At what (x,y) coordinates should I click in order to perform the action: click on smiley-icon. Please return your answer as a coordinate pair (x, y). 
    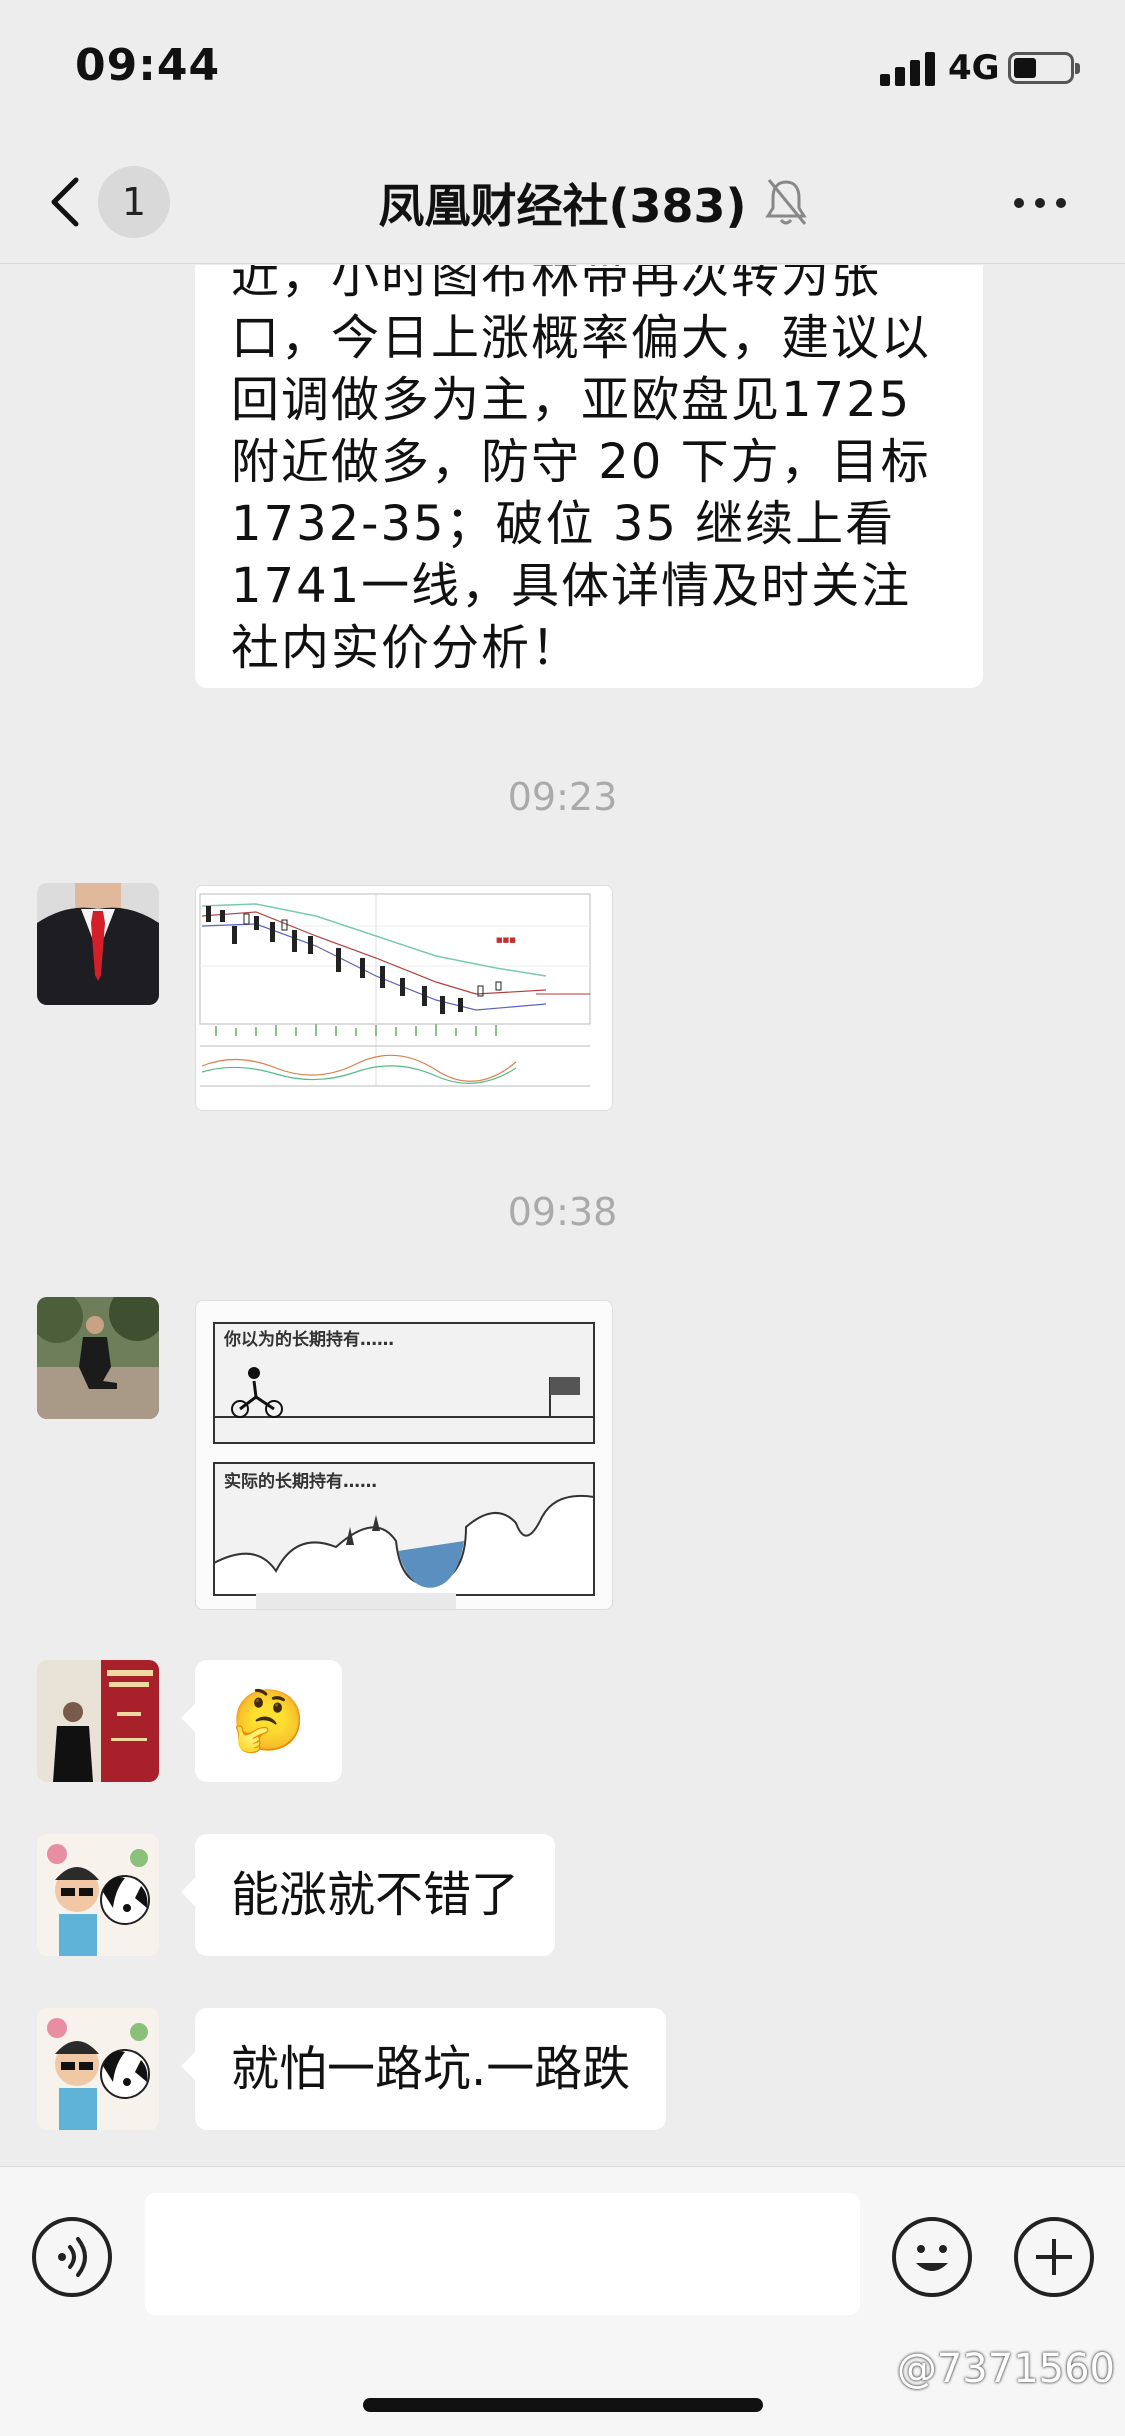
    Looking at the image, I should click on (932, 2258).